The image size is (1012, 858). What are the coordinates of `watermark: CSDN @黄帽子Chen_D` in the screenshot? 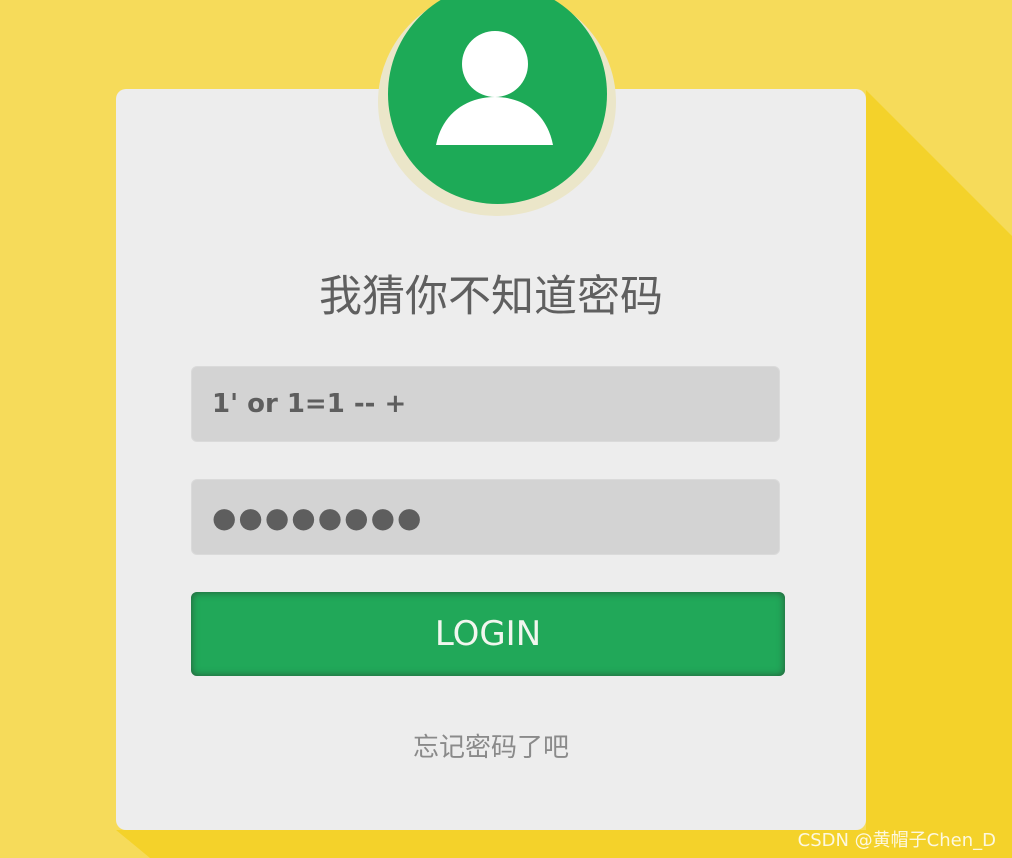 It's located at (896, 840).